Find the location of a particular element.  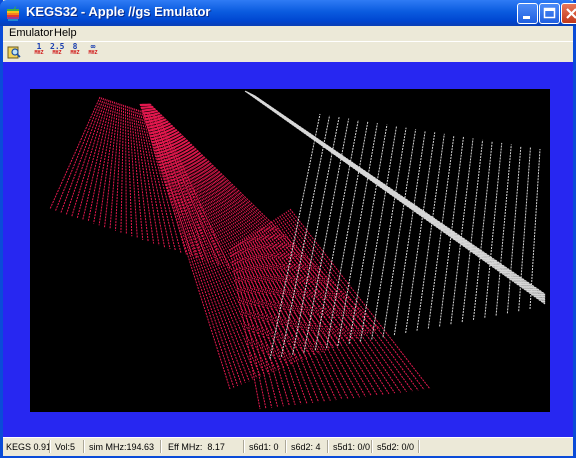

speed-value: 1 is located at coordinates (39, 46).